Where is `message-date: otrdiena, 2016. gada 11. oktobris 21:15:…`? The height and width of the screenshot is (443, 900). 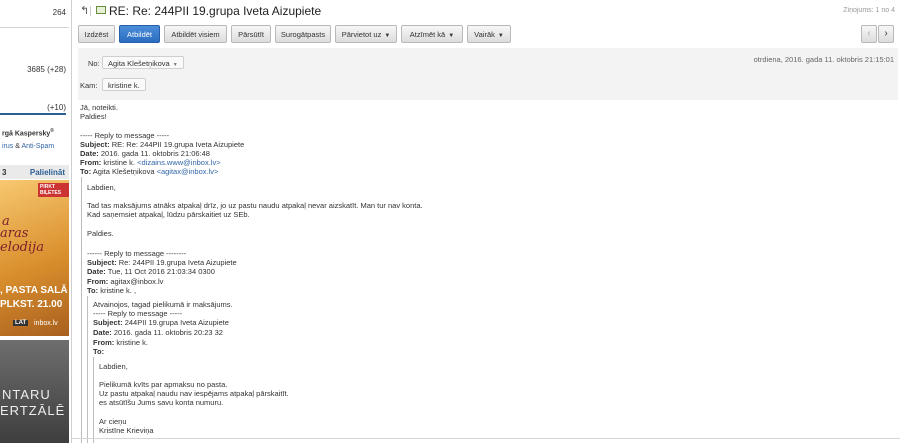
message-date: otrdiena, 2016. gada 11. oktobris 21:15:… is located at coordinates (823, 59).